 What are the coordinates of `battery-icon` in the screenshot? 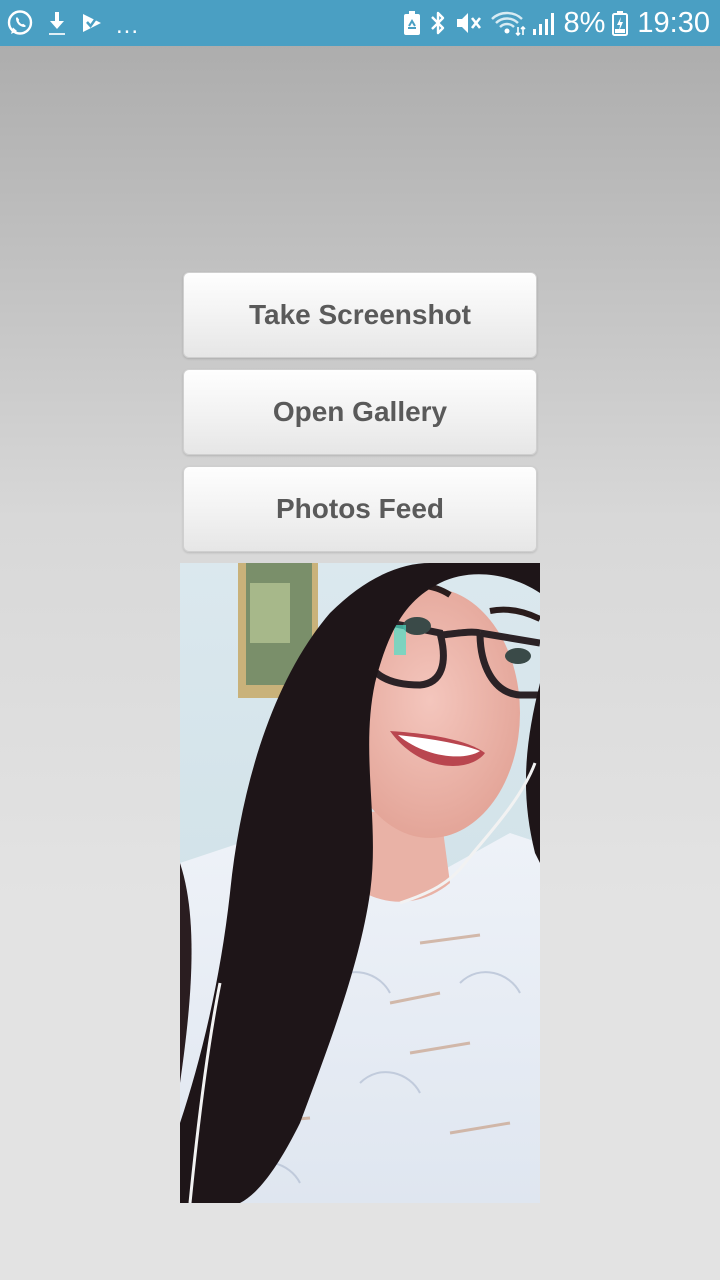 It's located at (620, 23).